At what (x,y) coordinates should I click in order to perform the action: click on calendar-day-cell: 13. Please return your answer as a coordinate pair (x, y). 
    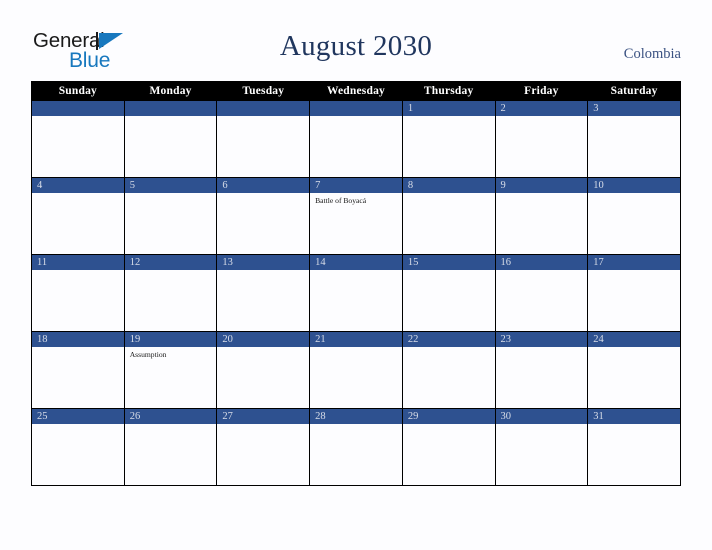
    Looking at the image, I should click on (263, 293).